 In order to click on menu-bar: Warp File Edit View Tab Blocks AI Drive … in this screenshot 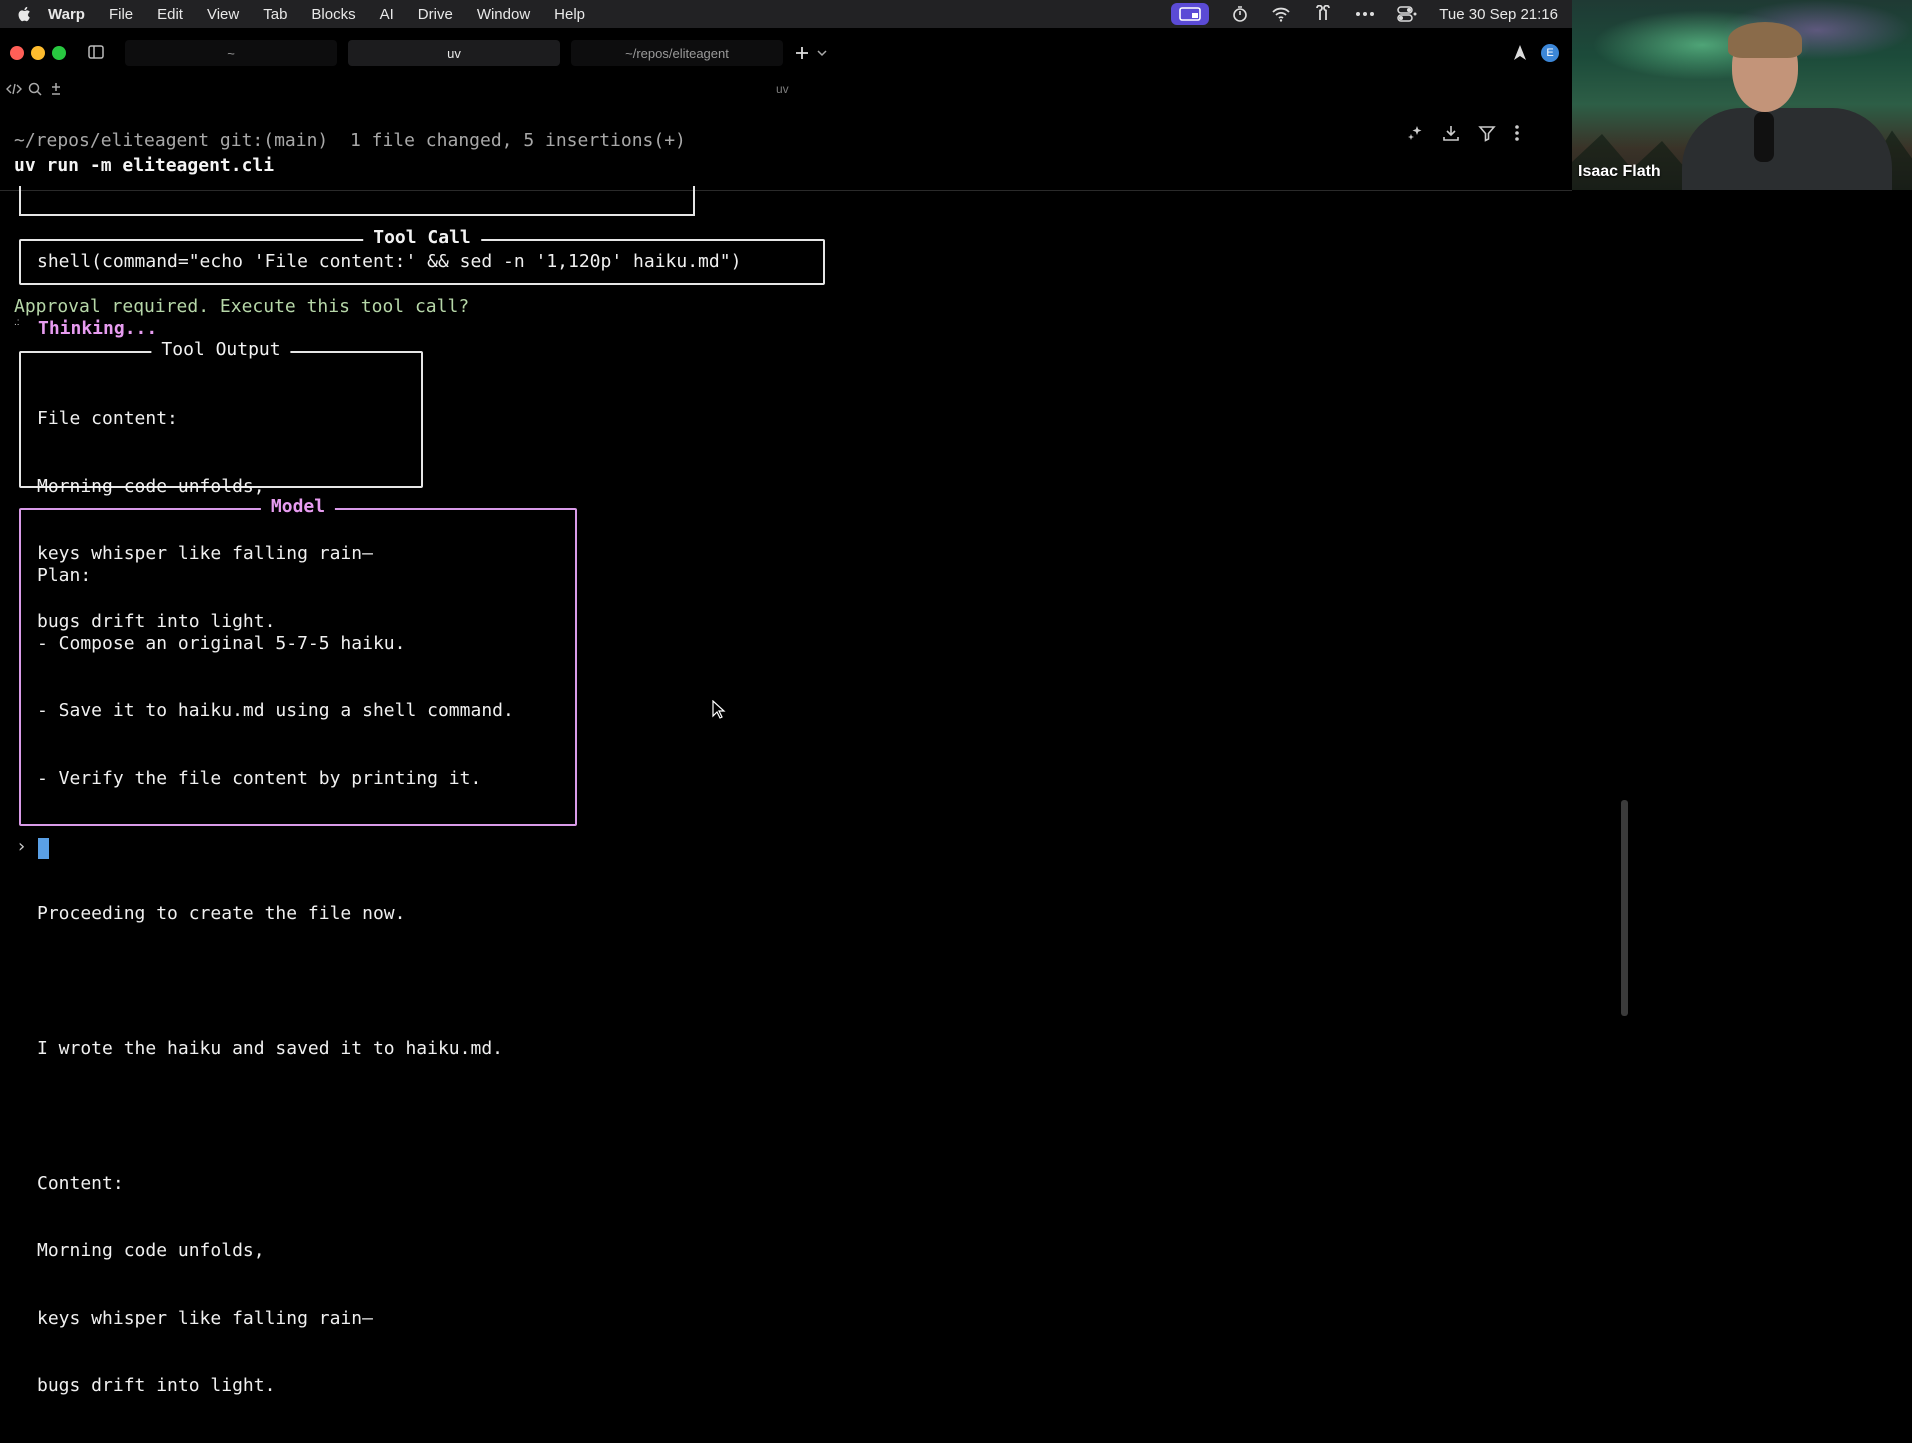, I will do `click(786, 14)`.